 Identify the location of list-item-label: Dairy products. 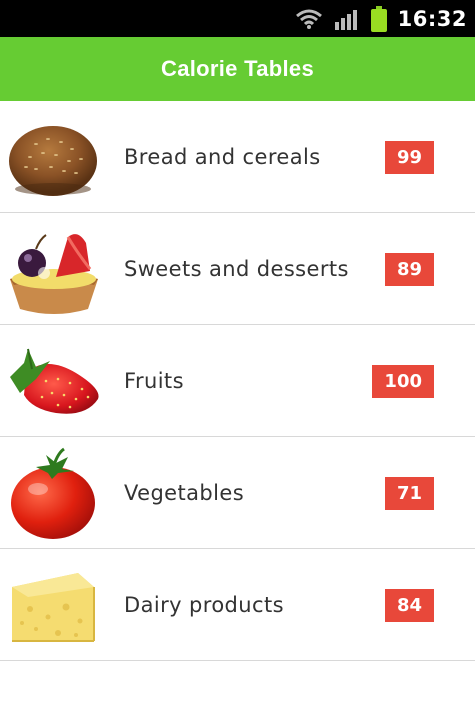
(204, 604).